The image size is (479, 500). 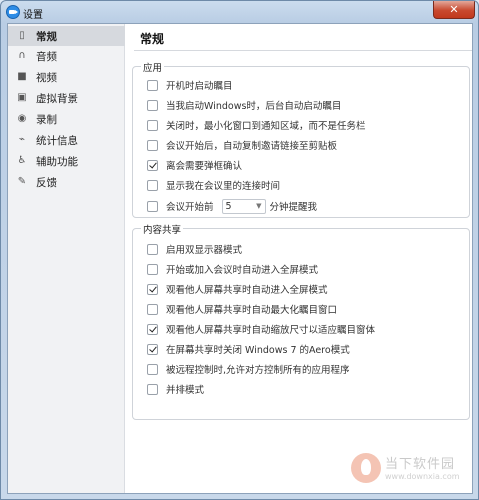 What do you see at coordinates (366, 468) in the screenshot?
I see `watermark-logo-icon` at bounding box center [366, 468].